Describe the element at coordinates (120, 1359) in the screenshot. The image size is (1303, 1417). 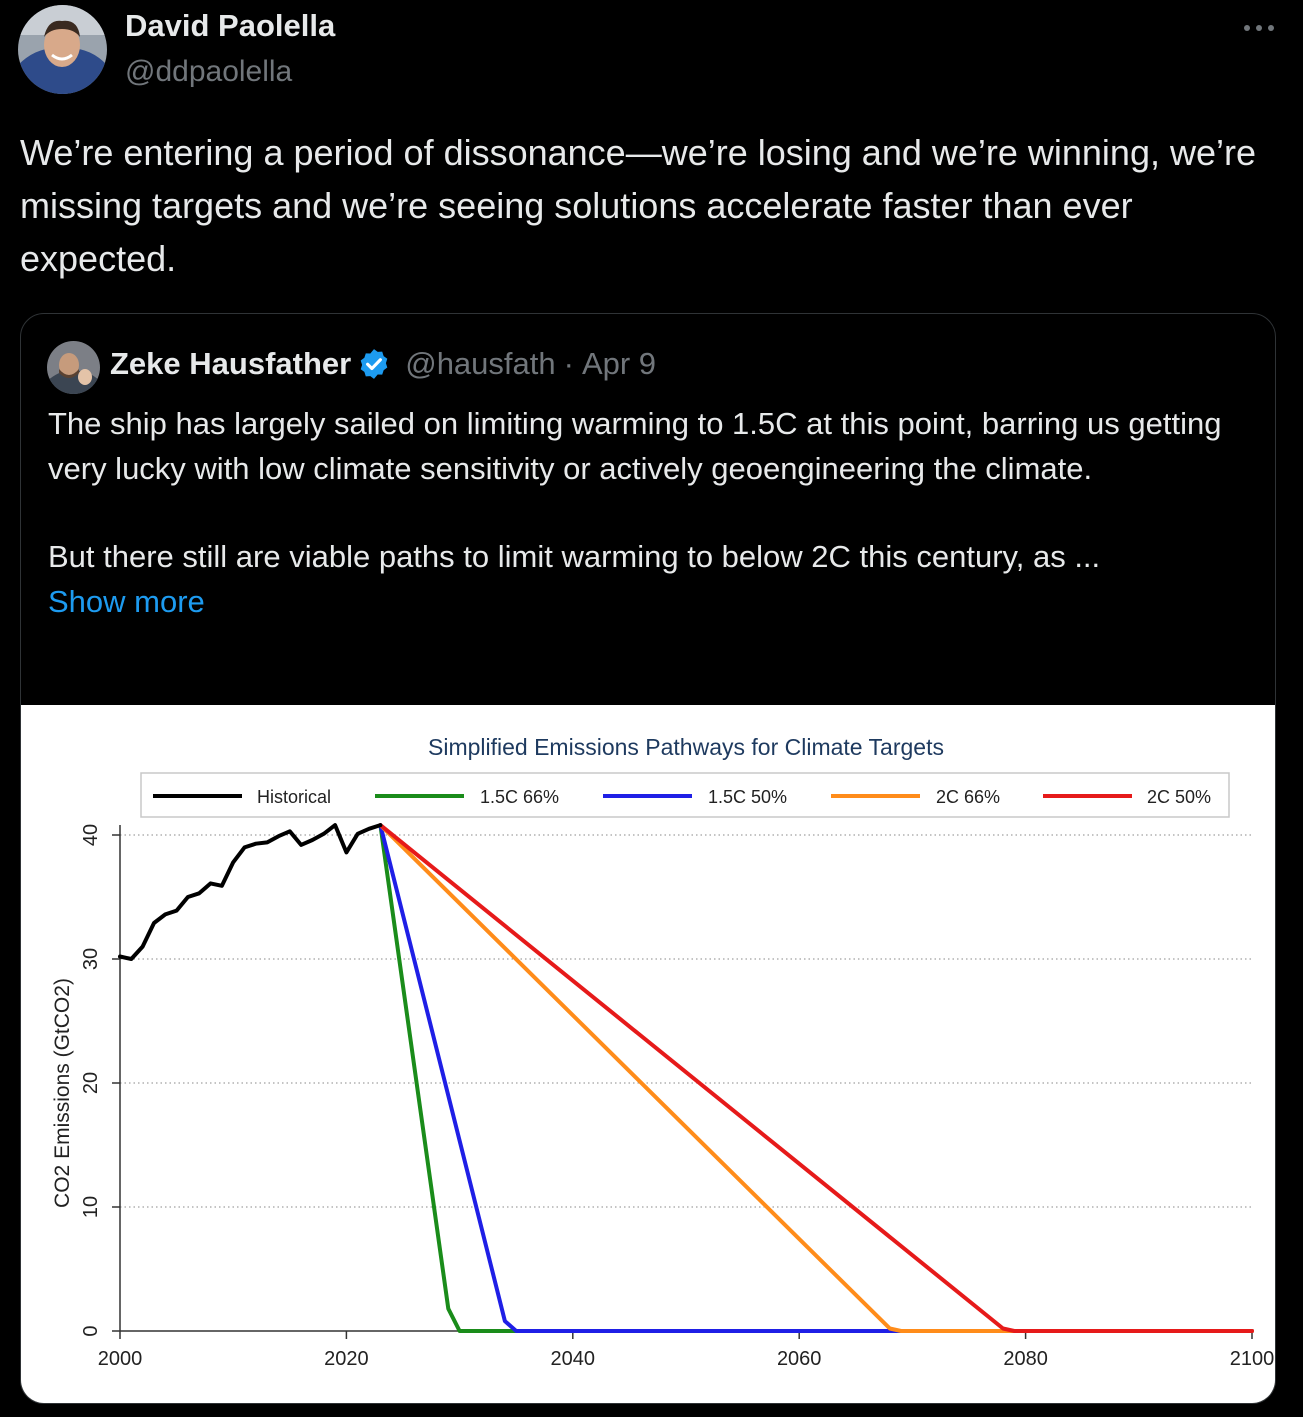
I see `x-tick-label-2000: 2000` at that location.